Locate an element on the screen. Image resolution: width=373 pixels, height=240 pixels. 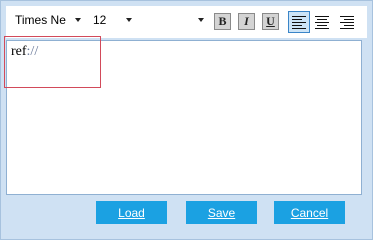
align-left-icon is located at coordinates (299, 22).